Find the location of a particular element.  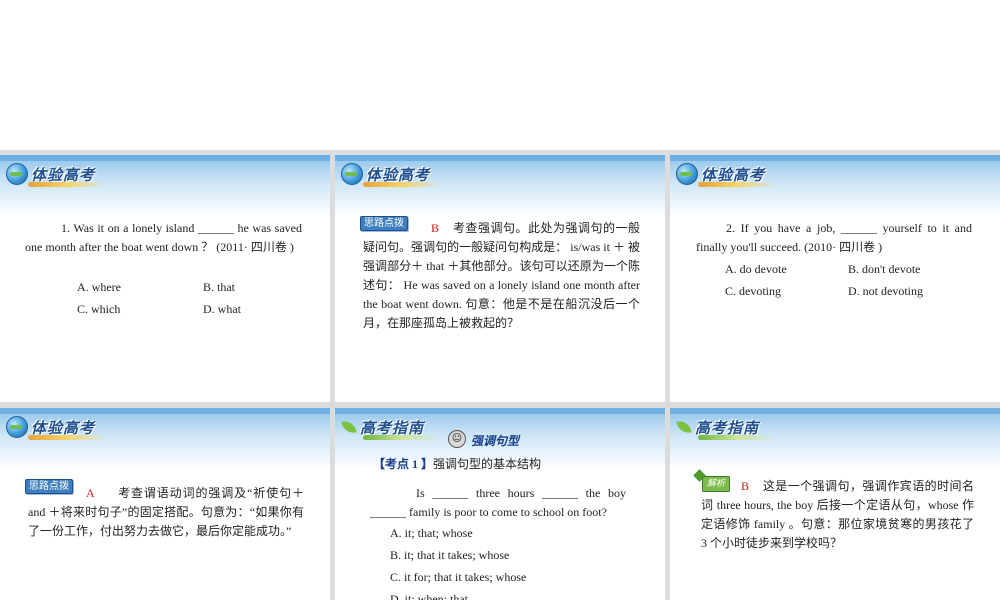

option-d: D. not devoting is located at coordinates (885, 291).